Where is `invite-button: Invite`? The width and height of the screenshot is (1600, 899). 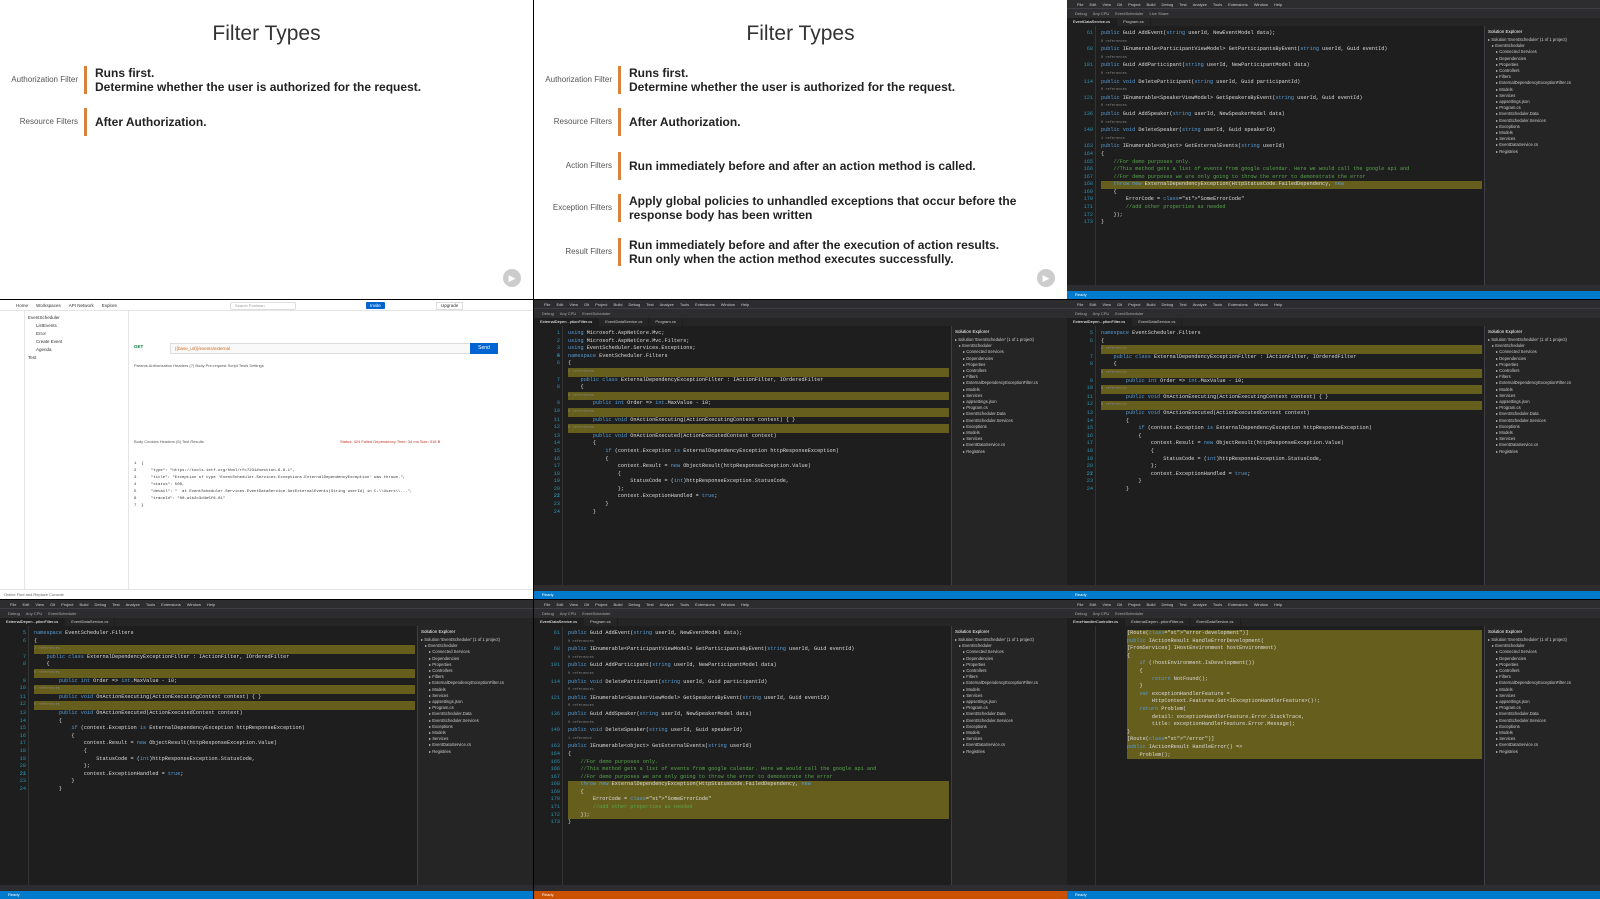 invite-button: Invite is located at coordinates (375, 305).